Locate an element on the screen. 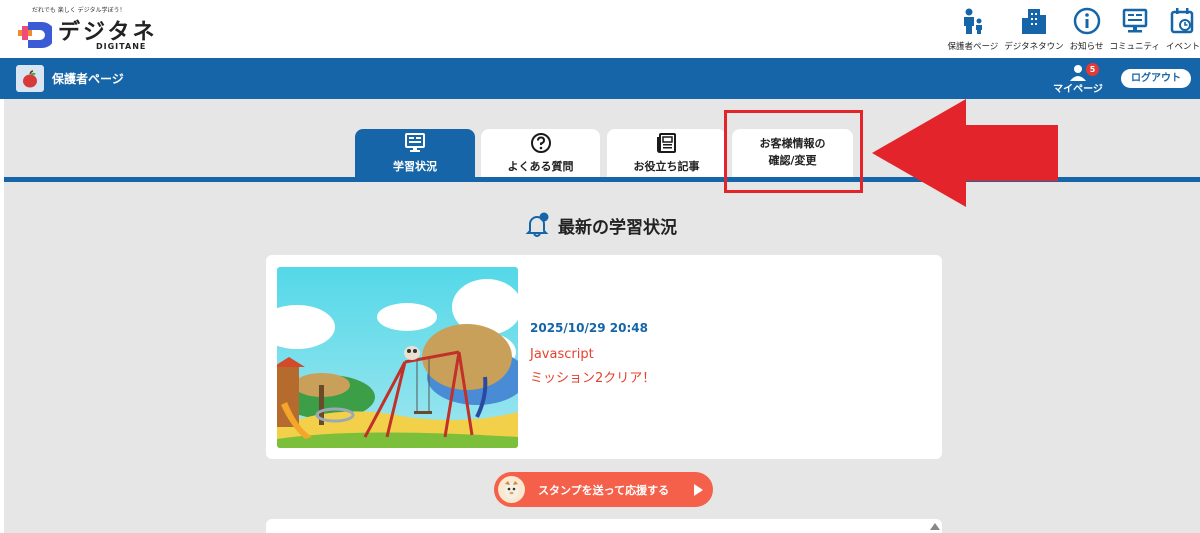 The height and width of the screenshot is (533, 1200). logo-mark-icon is located at coordinates (35, 35).